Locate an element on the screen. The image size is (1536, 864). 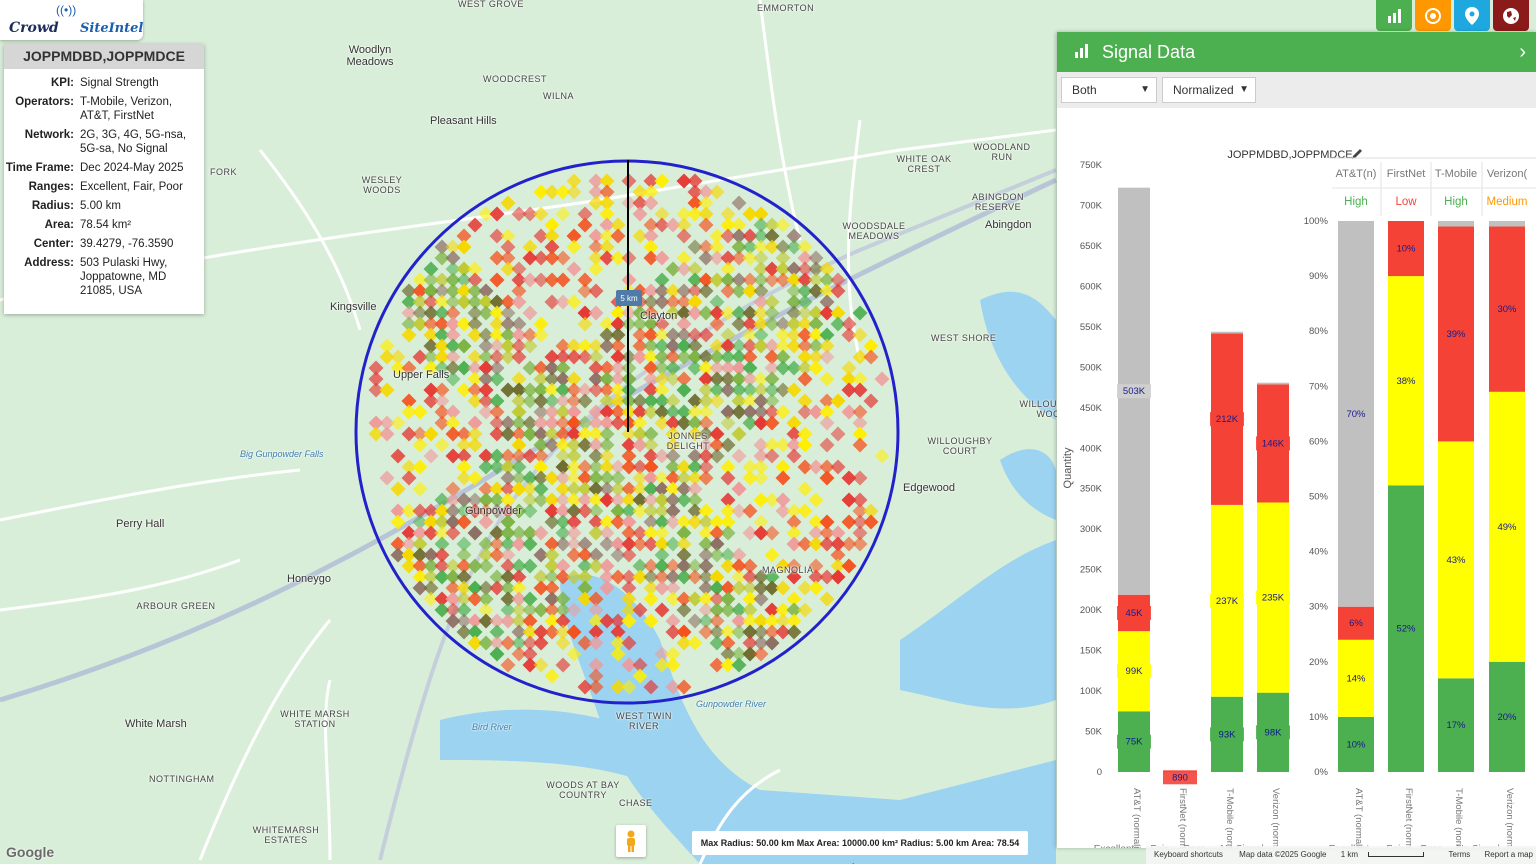
map-place-label: WOODCREST is located at coordinates (515, 79).